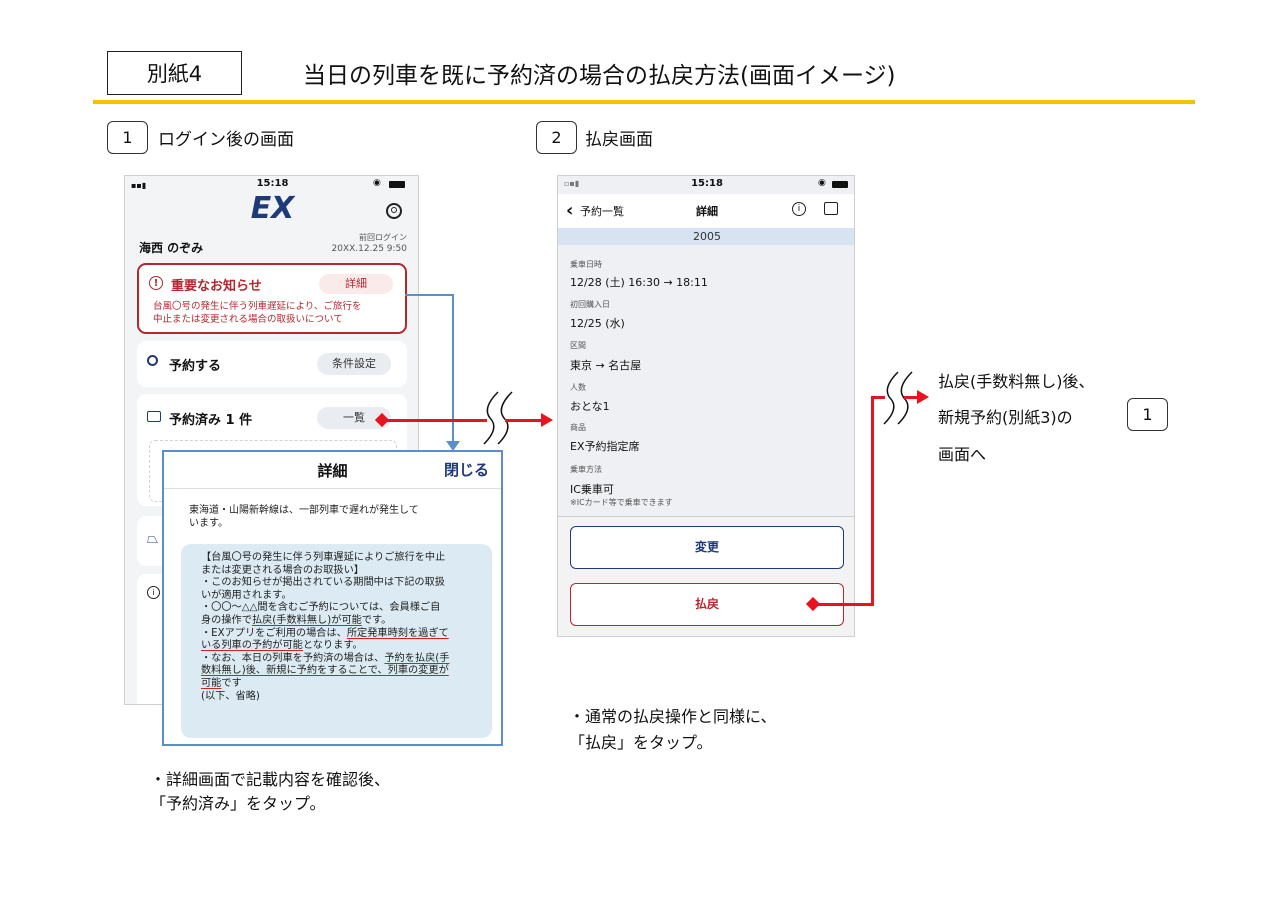 This screenshot has height=909, width=1286. Describe the element at coordinates (590, 304) in the screenshot. I see `purchase-date-label: 初回購入日` at that location.